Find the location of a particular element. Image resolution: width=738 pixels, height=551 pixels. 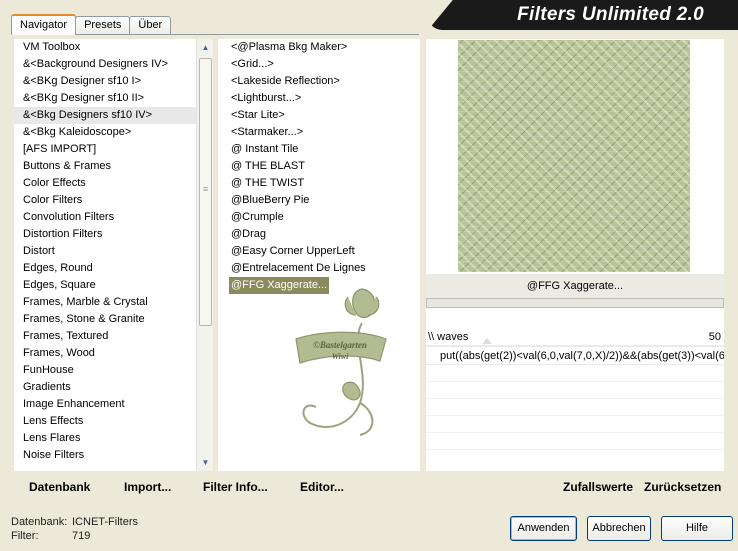

reset-button: Zurücksetzen is located at coordinates (682, 487).